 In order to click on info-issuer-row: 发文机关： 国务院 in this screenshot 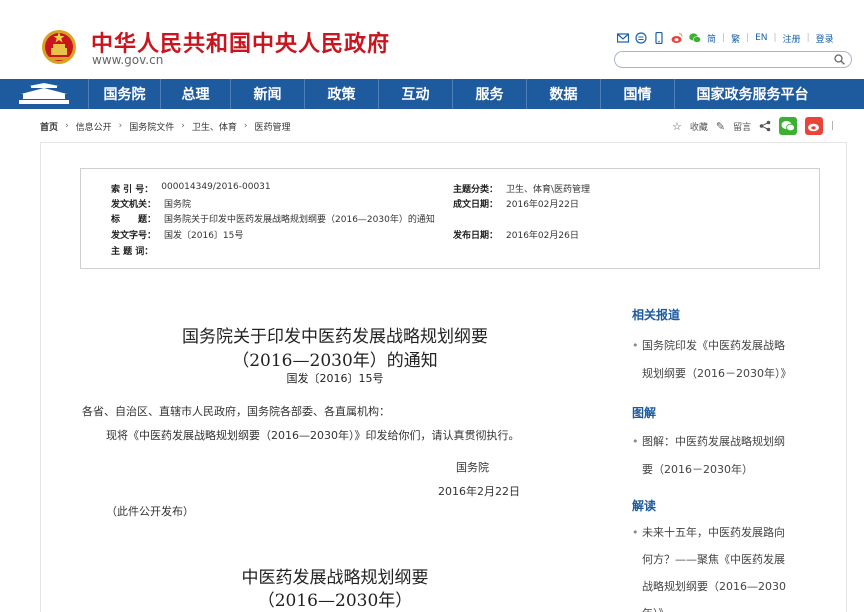, I will do `click(151, 203)`.